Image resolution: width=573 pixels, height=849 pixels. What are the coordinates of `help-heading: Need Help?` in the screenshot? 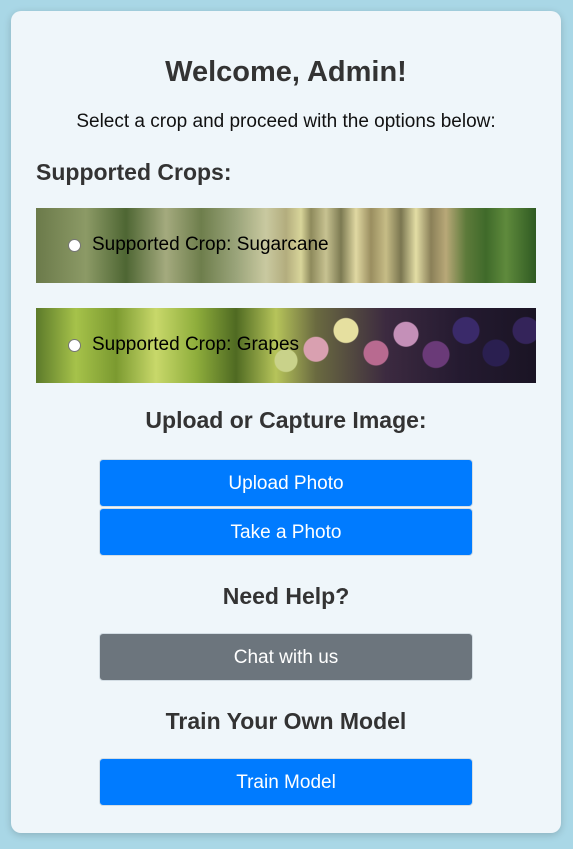 It's located at (286, 596).